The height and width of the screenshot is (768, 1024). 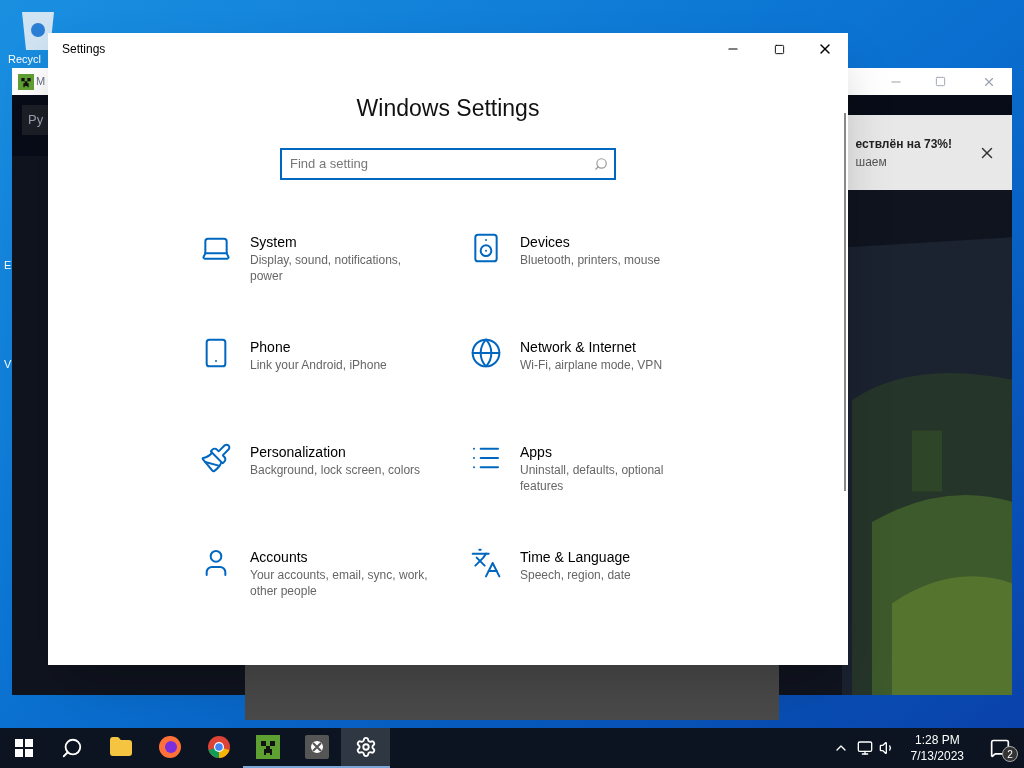 What do you see at coordinates (779, 49) in the screenshot?
I see `maximize-icon` at bounding box center [779, 49].